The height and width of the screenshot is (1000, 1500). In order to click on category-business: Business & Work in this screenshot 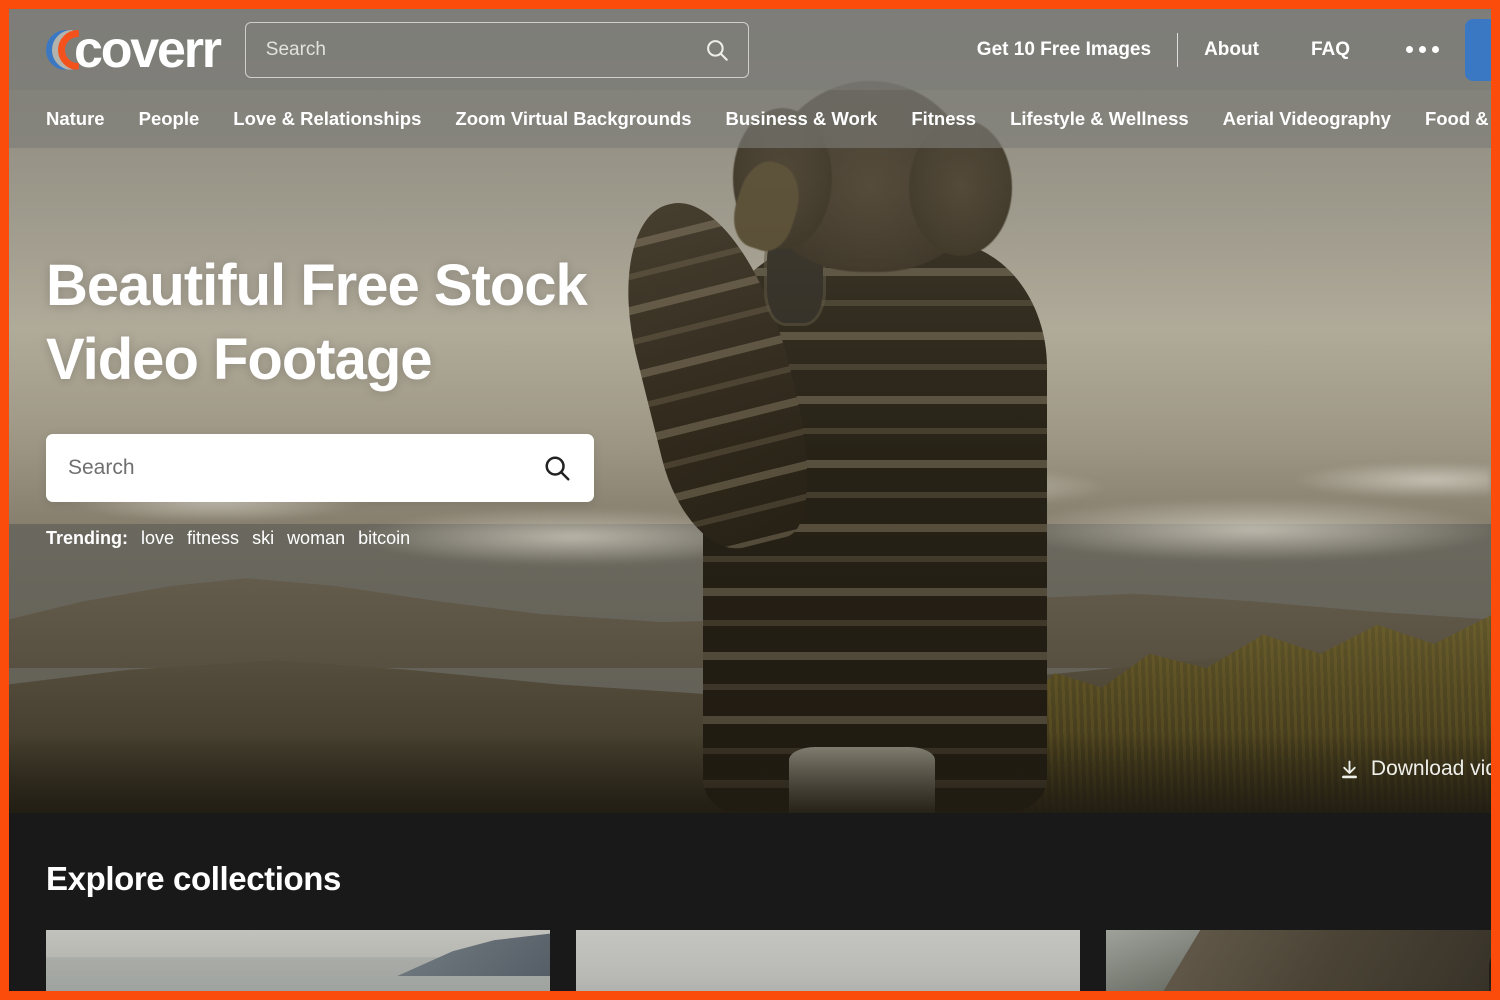, I will do `click(802, 119)`.